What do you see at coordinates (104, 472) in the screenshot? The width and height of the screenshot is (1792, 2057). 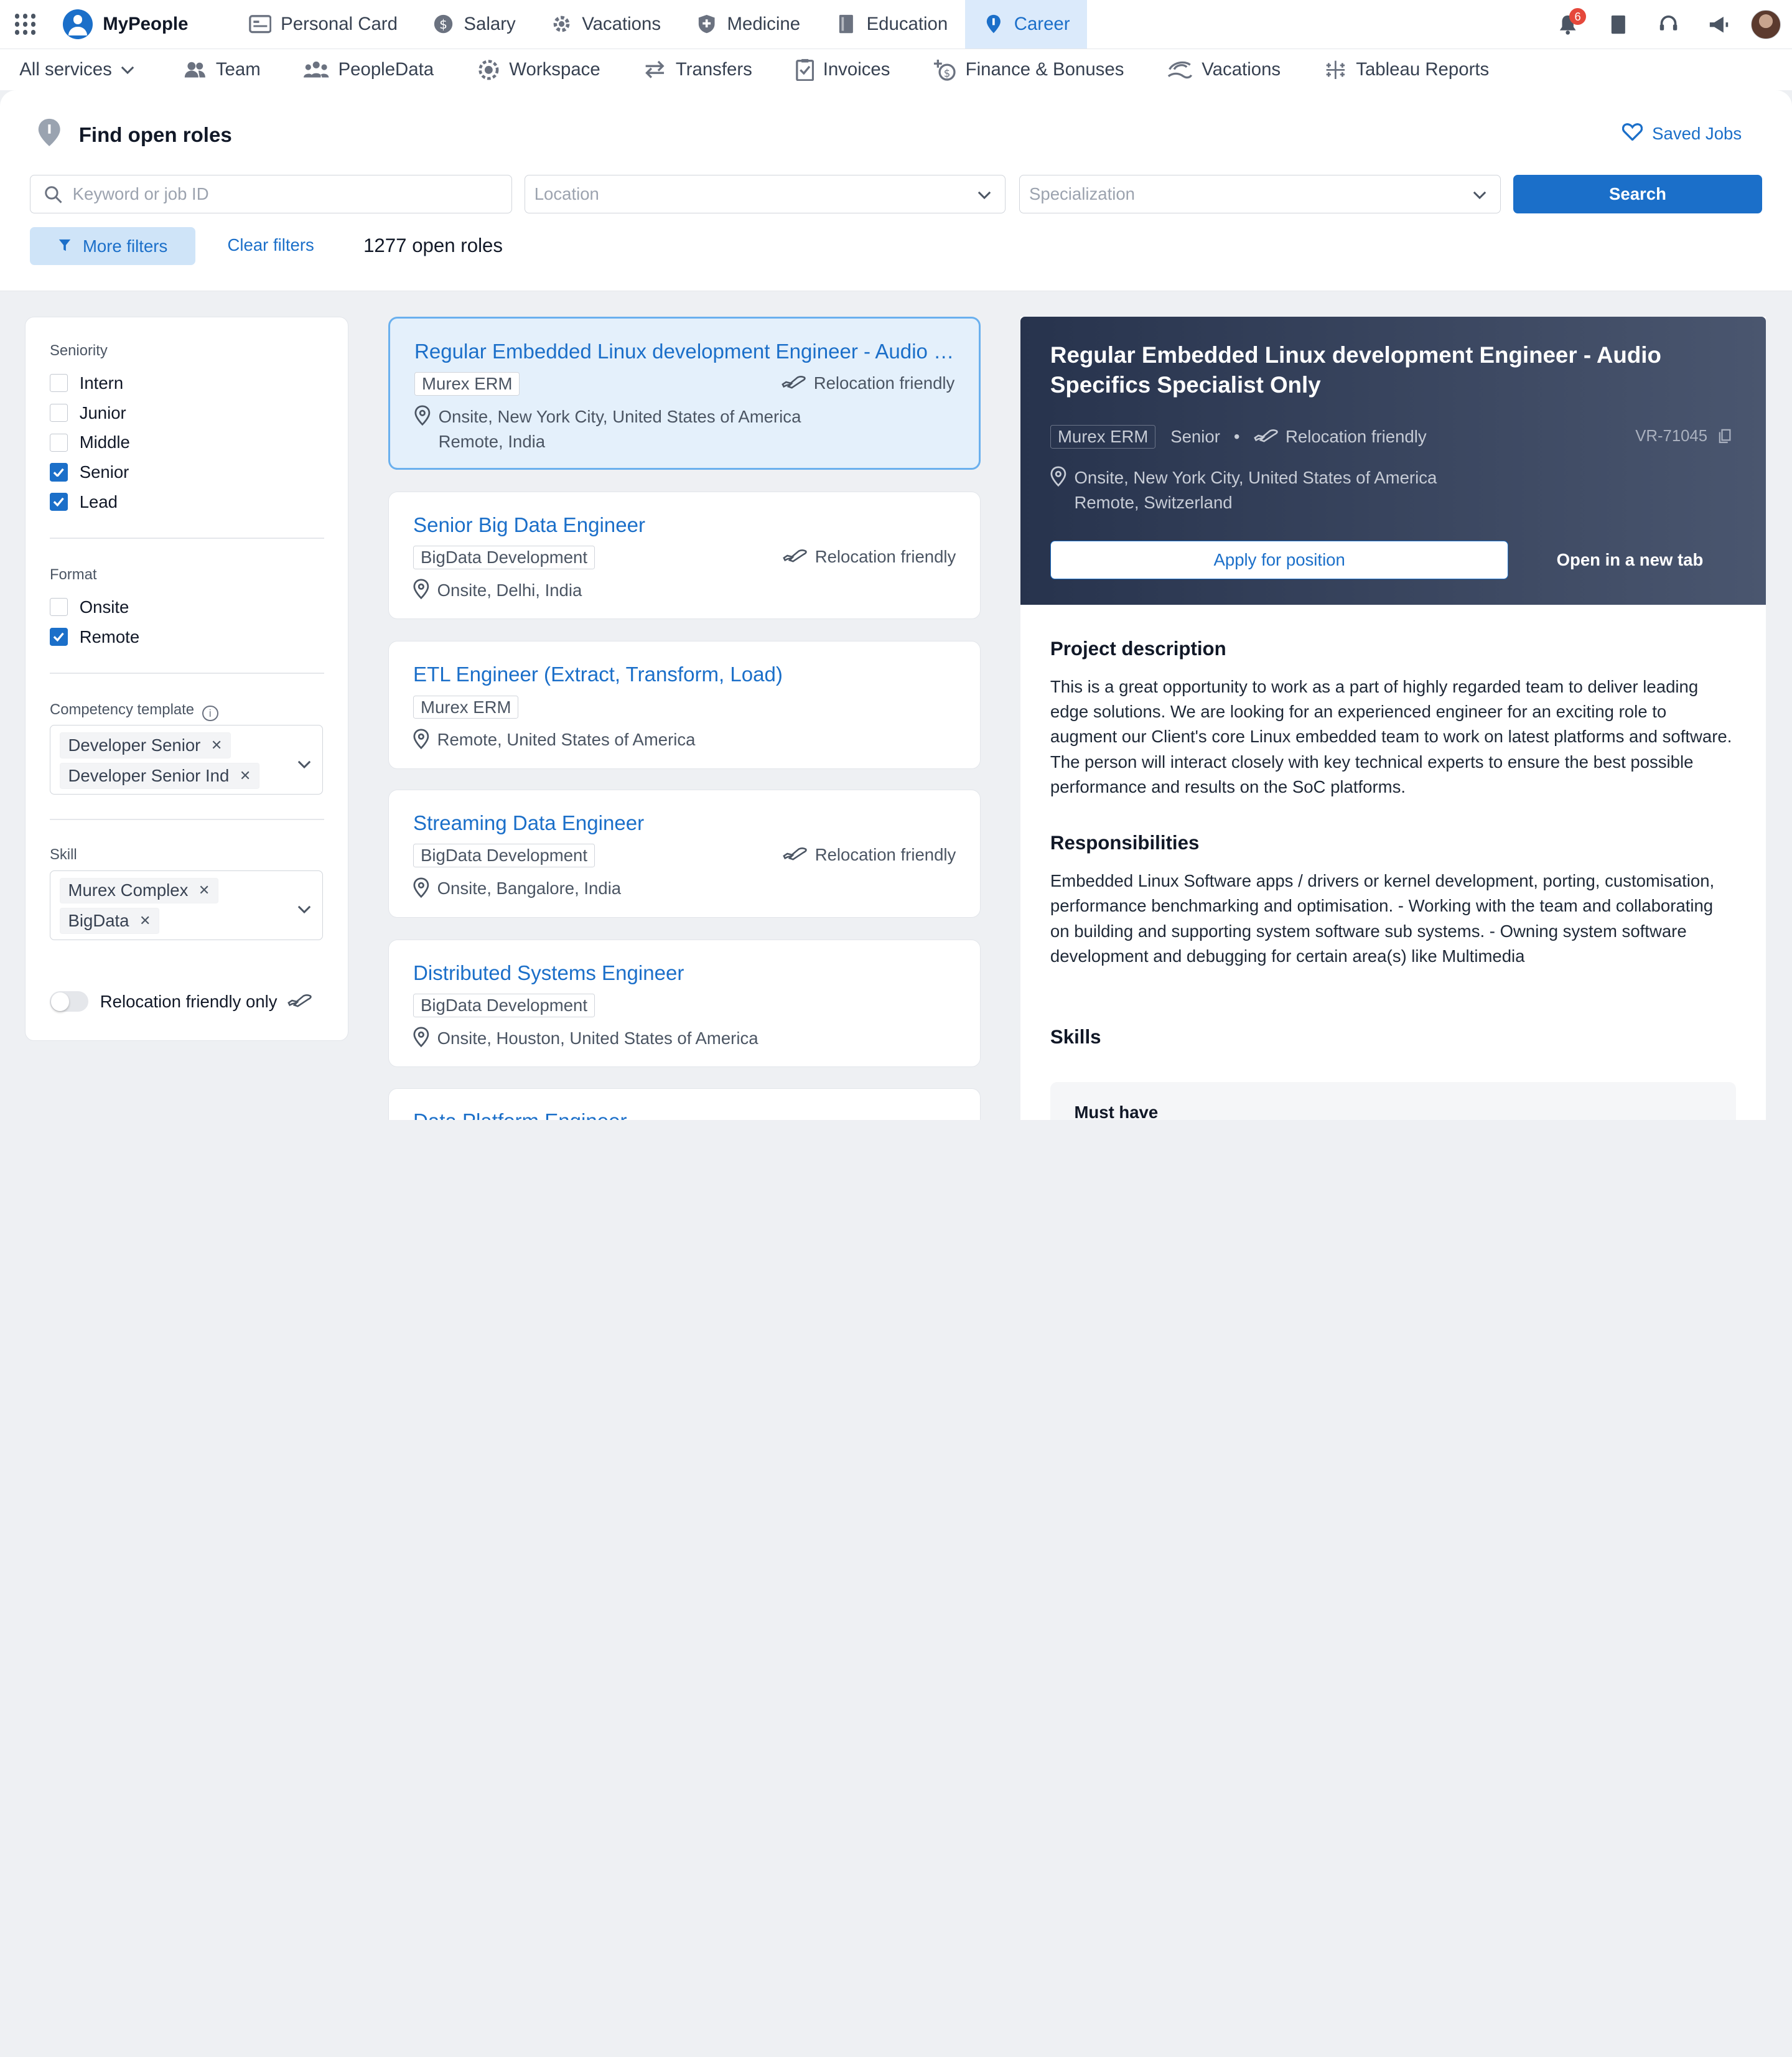 I see `checkbox-label: Senior` at bounding box center [104, 472].